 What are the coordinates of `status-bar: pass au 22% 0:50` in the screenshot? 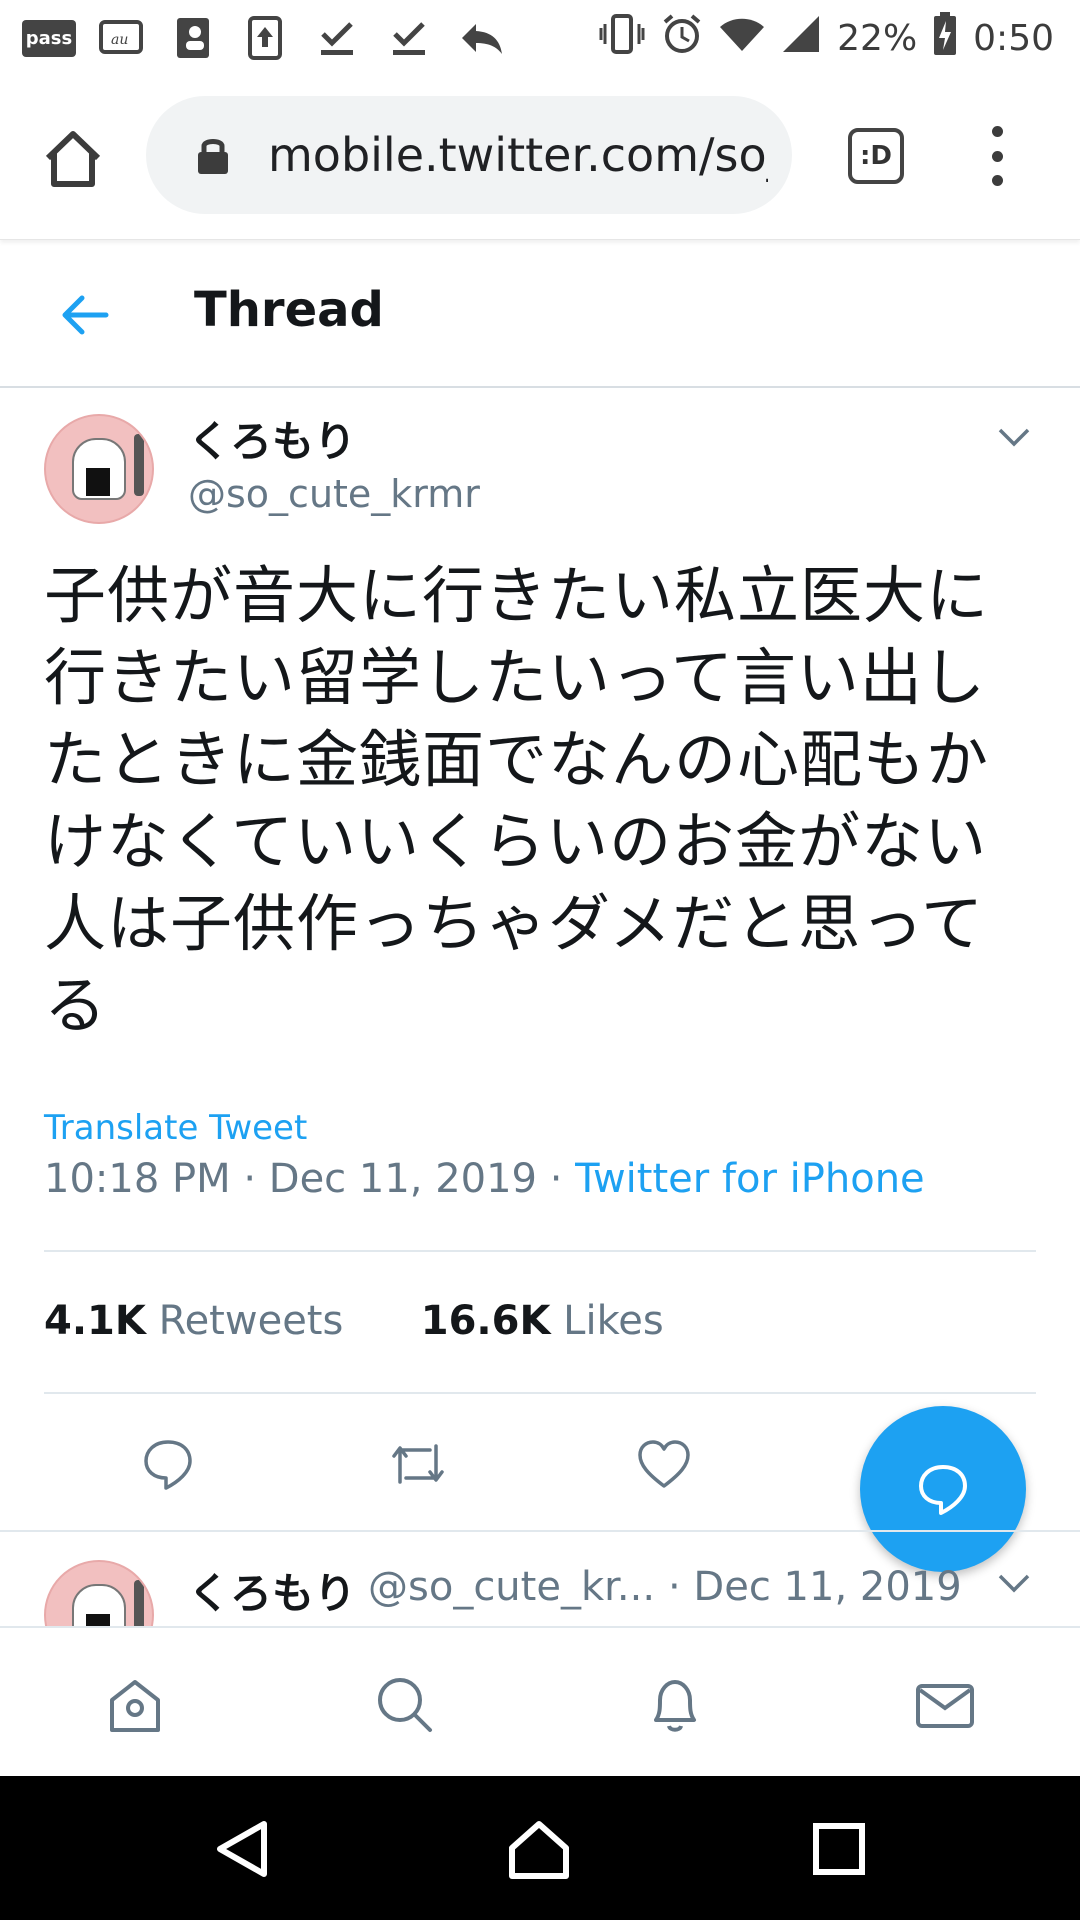 It's located at (540, 38).